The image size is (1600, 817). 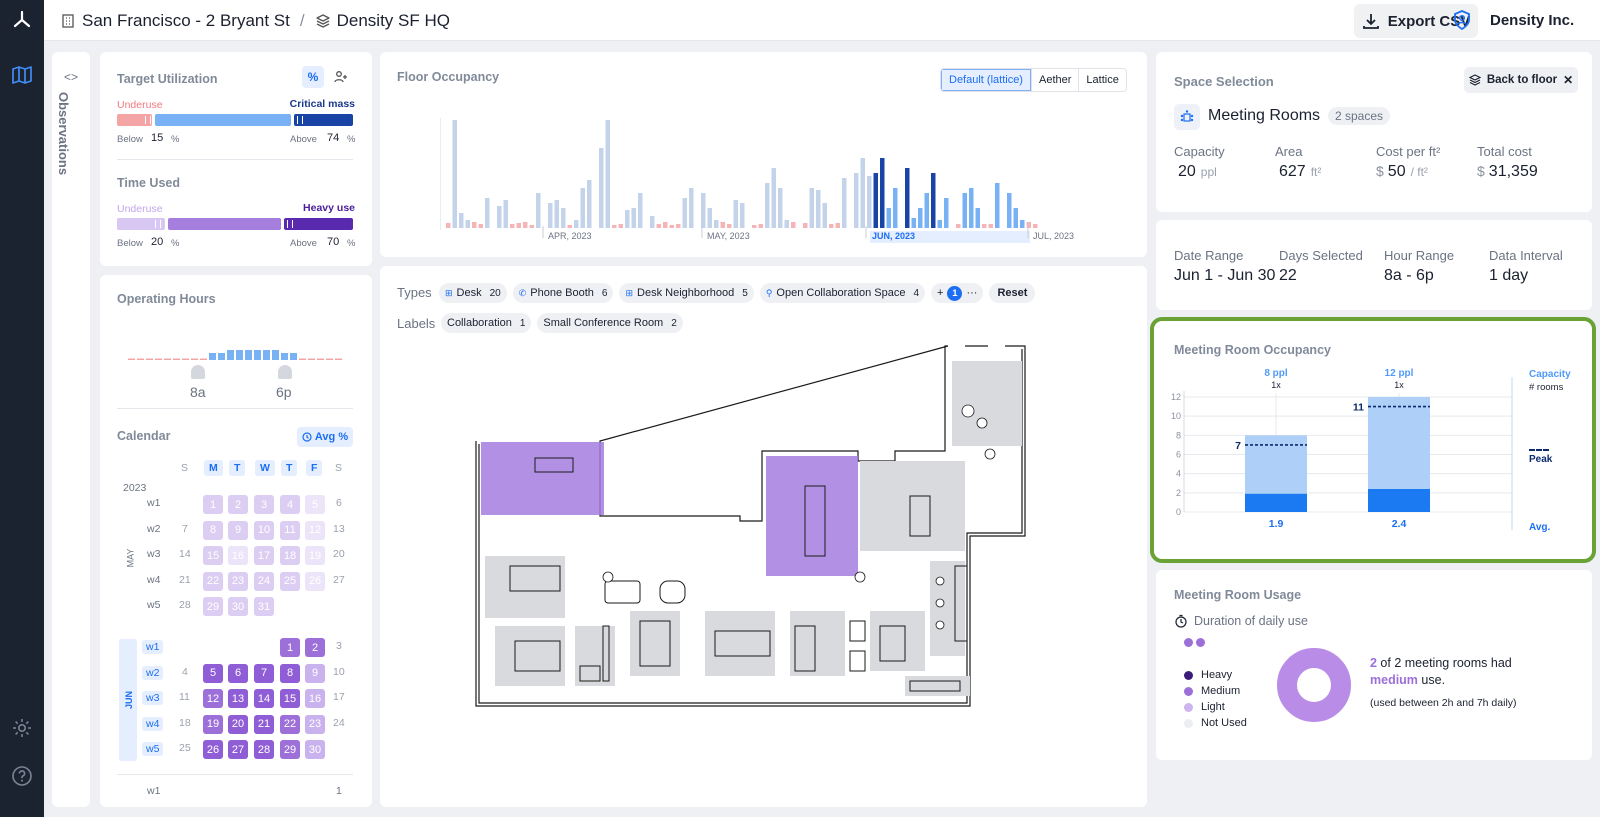 What do you see at coordinates (153, 749) in the screenshot?
I see `week-label: w5` at bounding box center [153, 749].